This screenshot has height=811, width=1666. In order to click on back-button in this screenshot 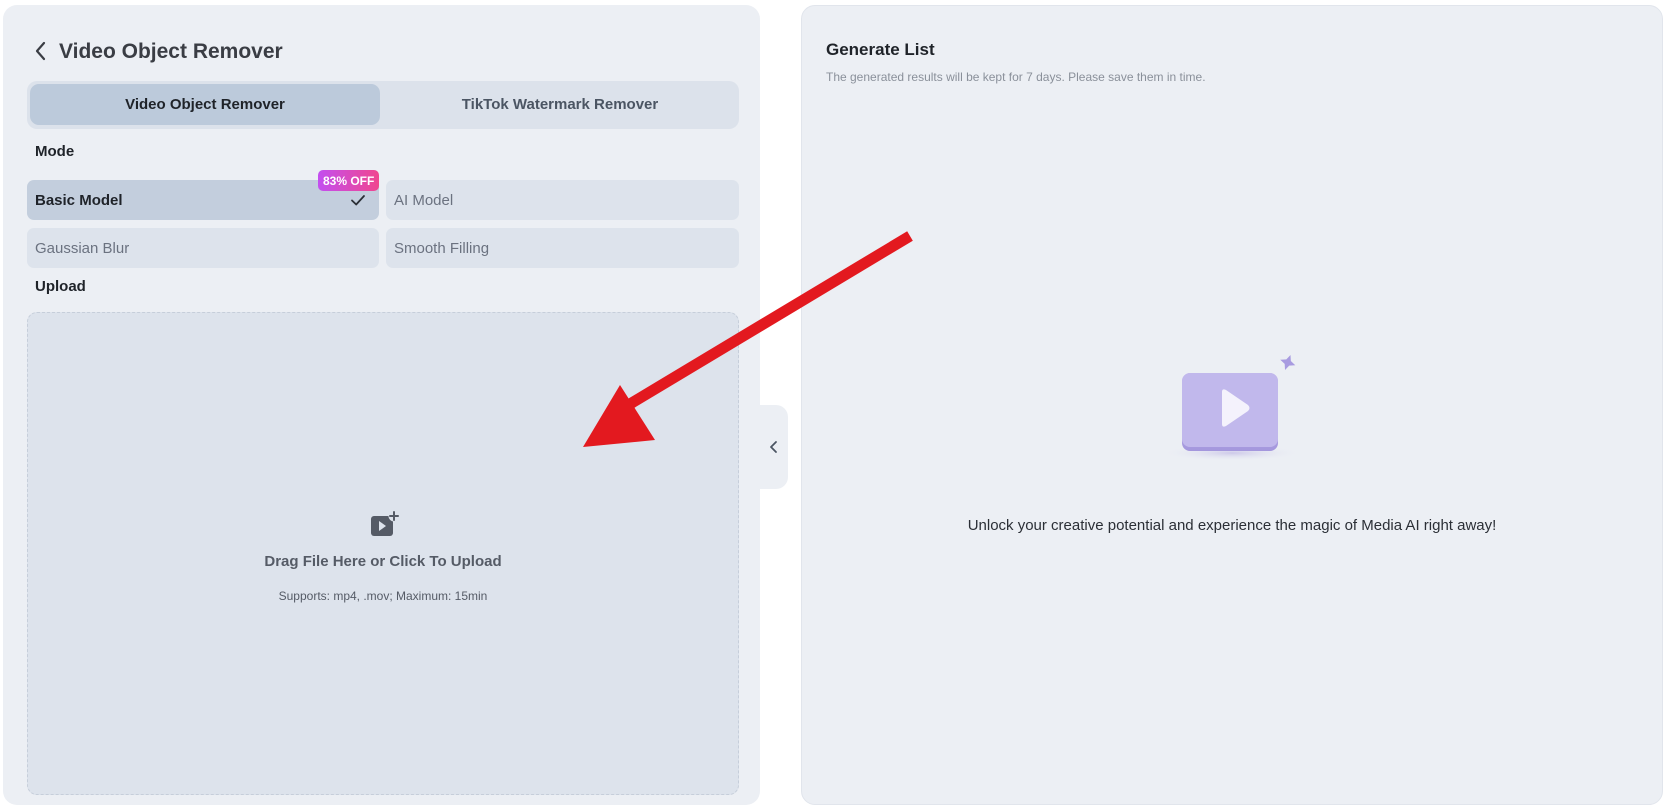, I will do `click(41, 51)`.